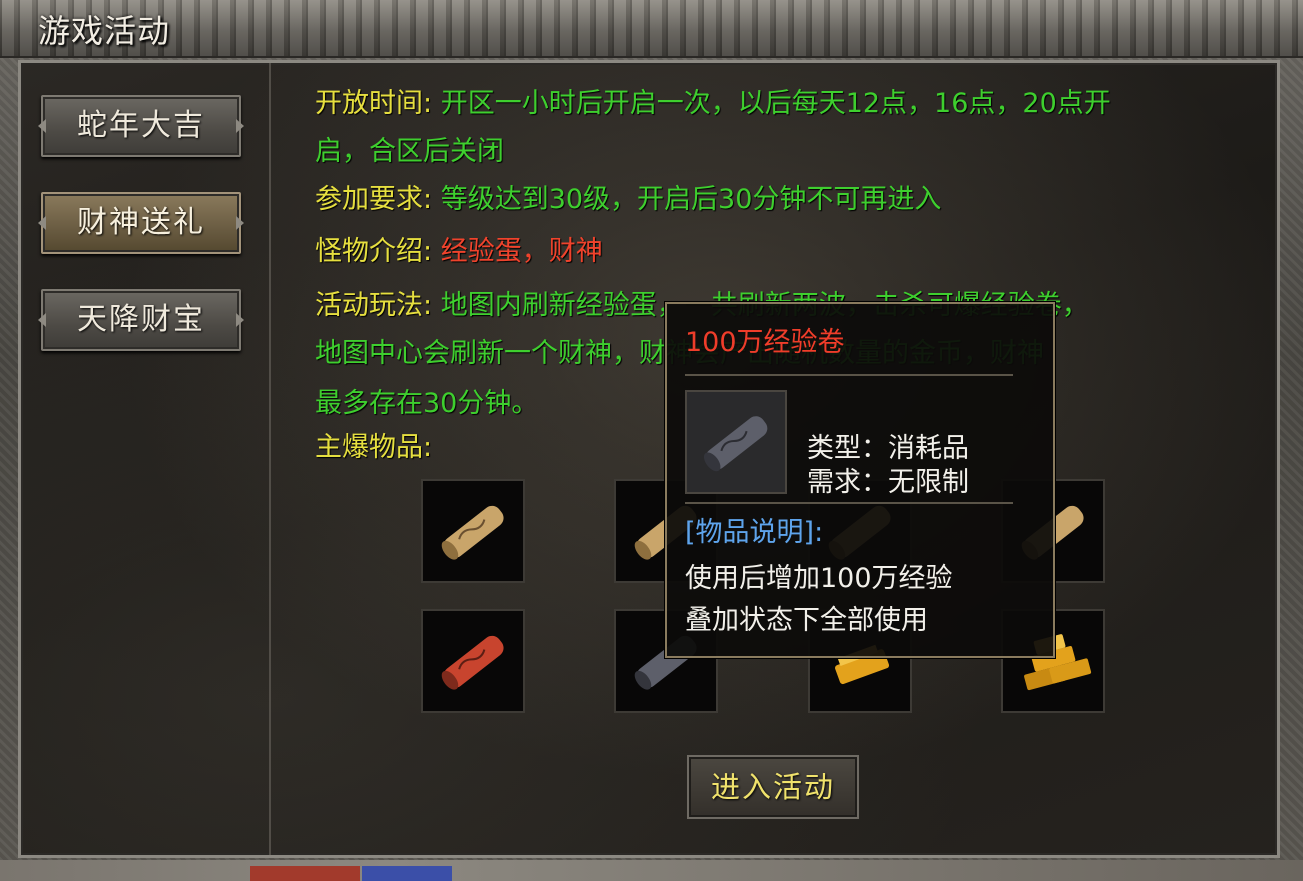  I want to click on beige-scroll-icon, so click(472, 532).